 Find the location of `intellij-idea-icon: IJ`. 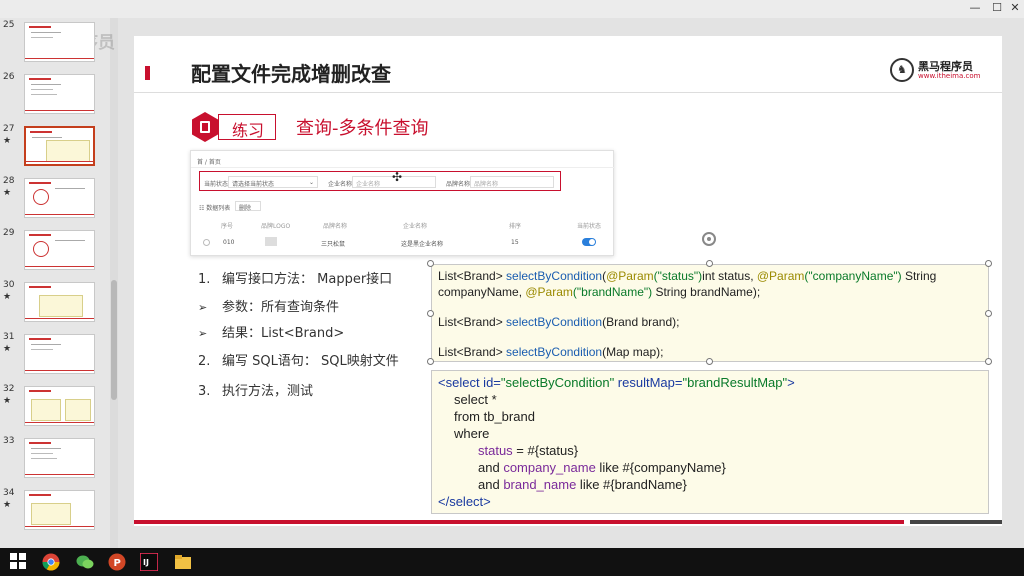

intellij-idea-icon: IJ is located at coordinates (149, 562).